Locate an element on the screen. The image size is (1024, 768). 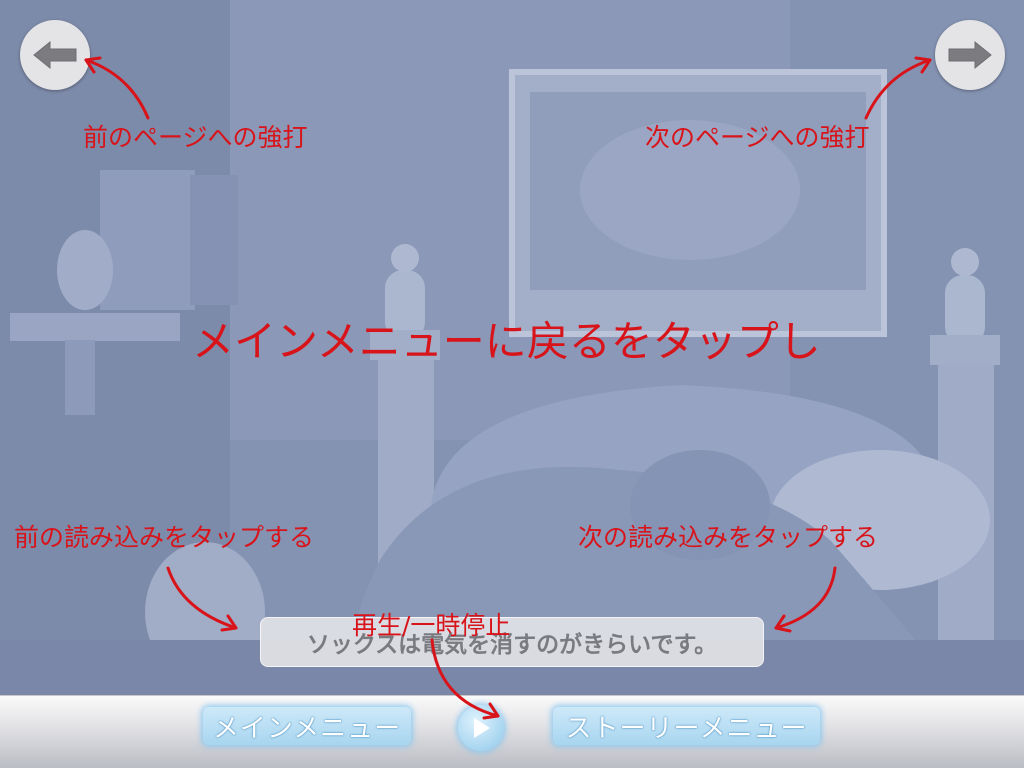
story-menu-button: ストーリーメニュー is located at coordinates (686, 726).